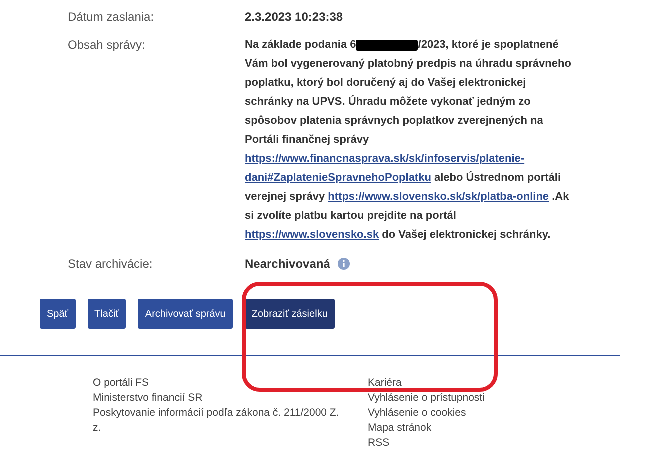  I want to click on footer-link: RSS, so click(379, 443).